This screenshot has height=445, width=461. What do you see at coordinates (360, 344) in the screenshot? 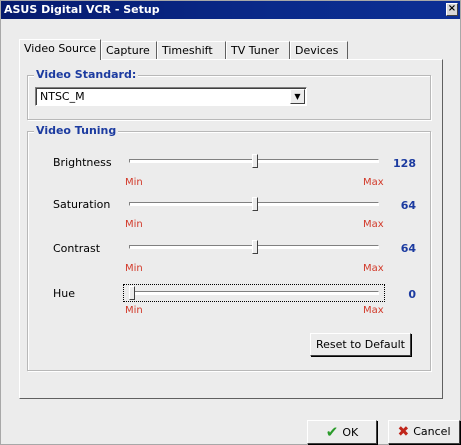
I see `reset-to-default-button: Reset to Default` at bounding box center [360, 344].